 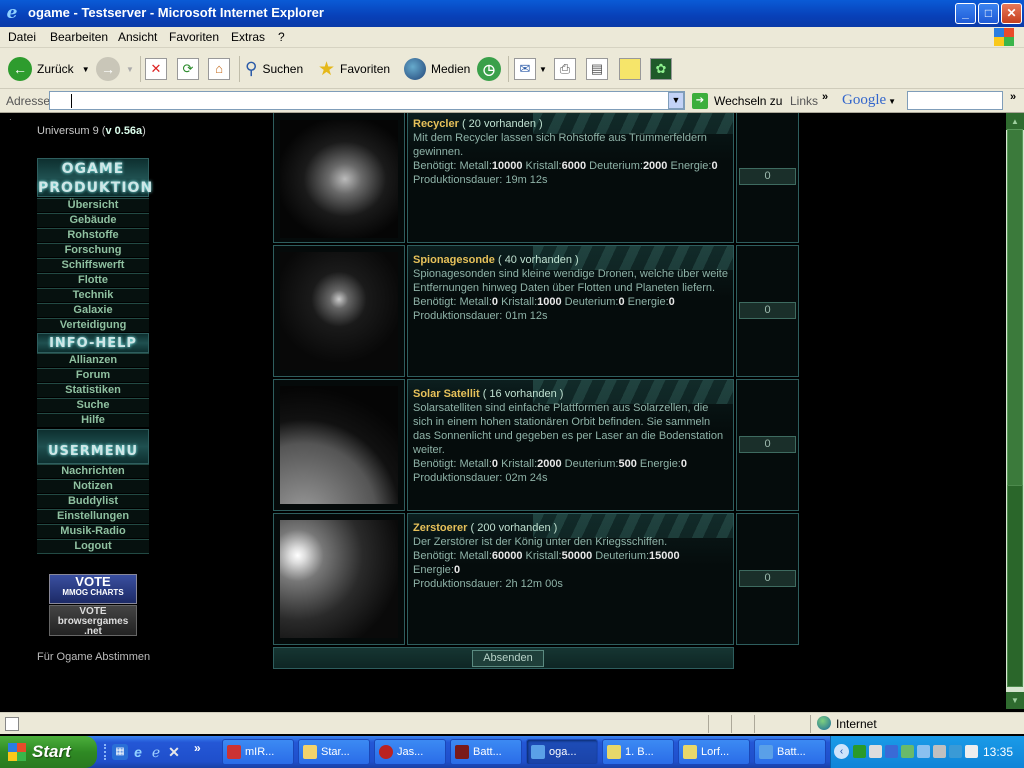 What do you see at coordinates (93, 235) in the screenshot?
I see `nav-item-rohstoffe: Rohstoffe` at bounding box center [93, 235].